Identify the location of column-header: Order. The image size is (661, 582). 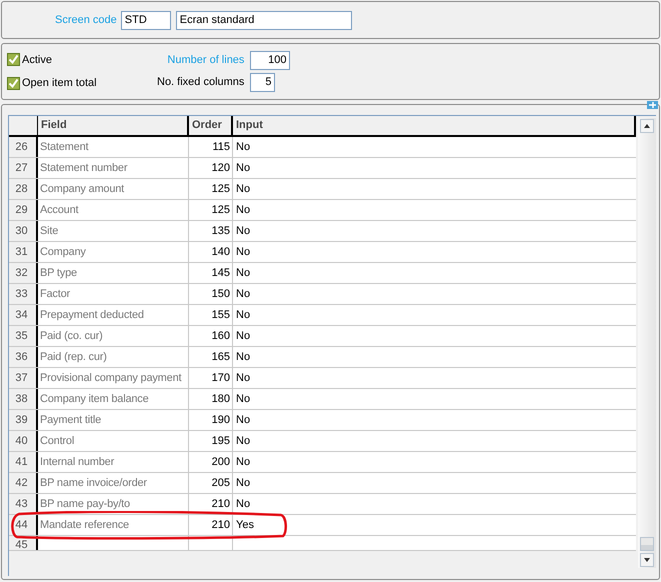
(211, 125).